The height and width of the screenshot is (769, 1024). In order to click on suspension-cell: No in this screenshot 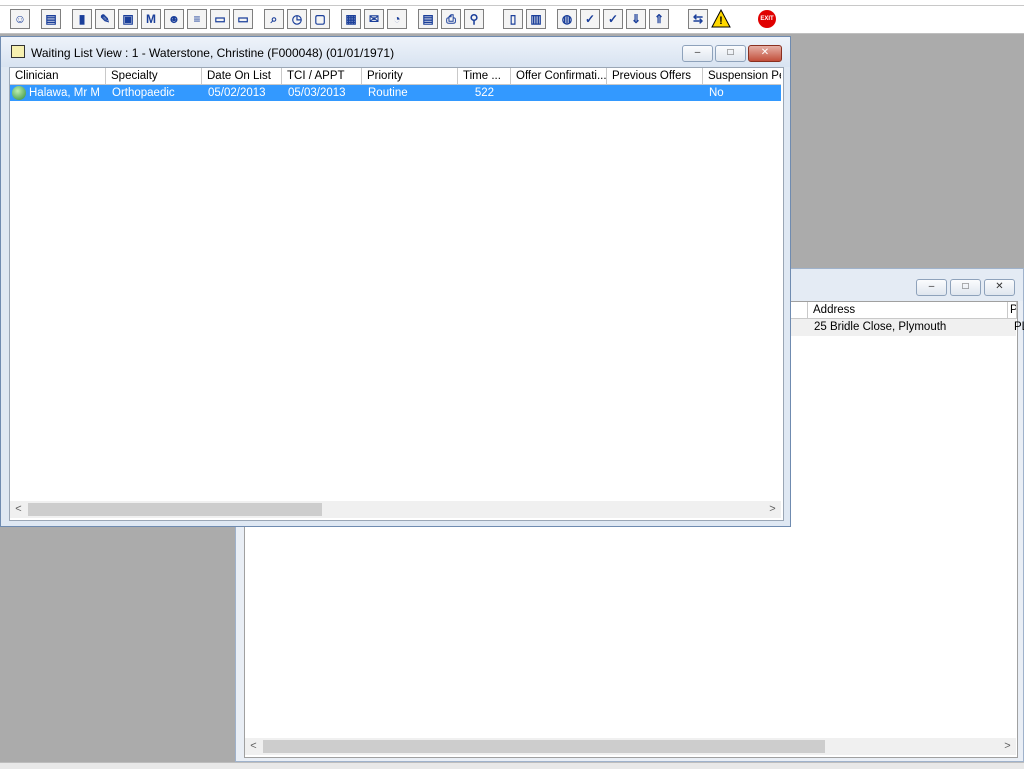, I will do `click(716, 93)`.